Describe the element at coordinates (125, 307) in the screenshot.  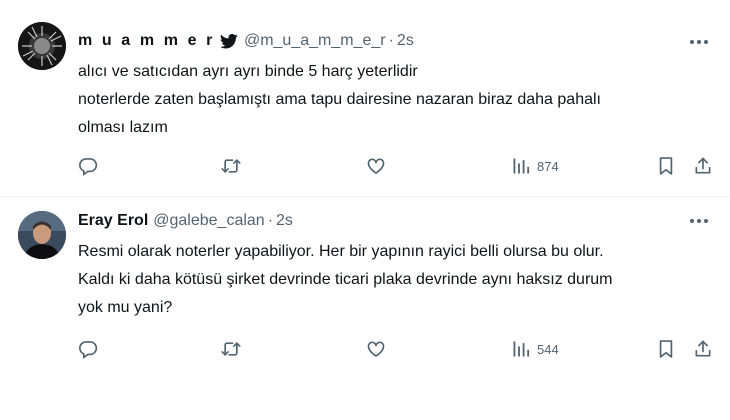
I see `tweet-text-line: yok mu yani?` at that location.